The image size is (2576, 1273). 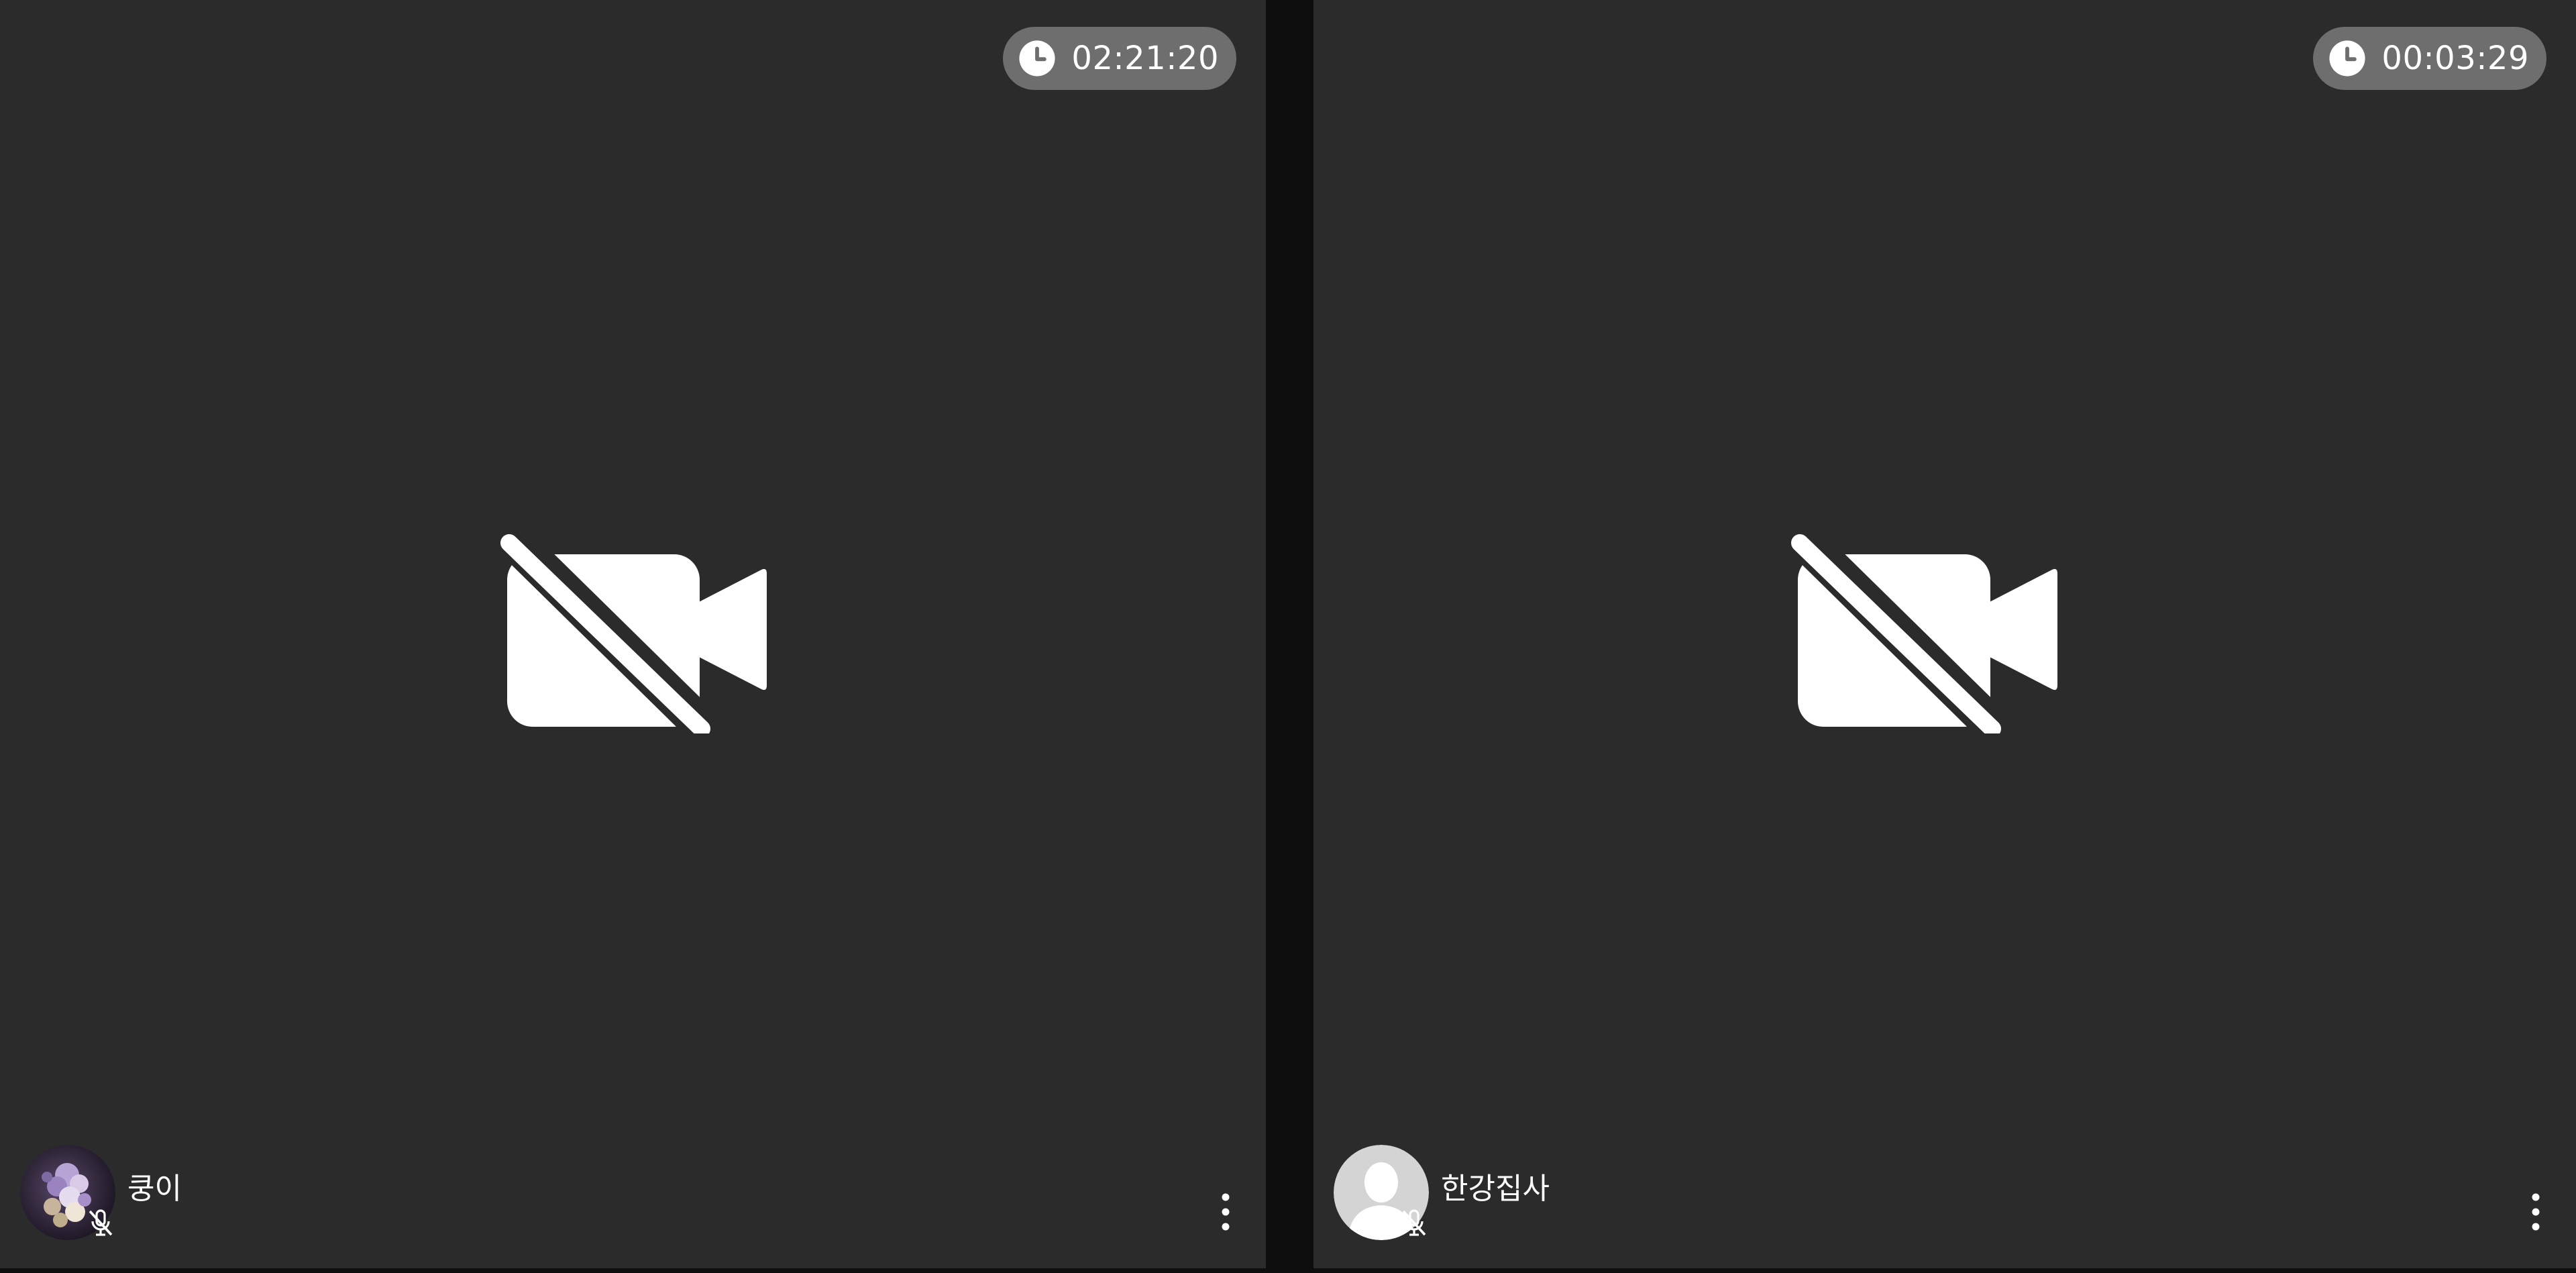 I want to click on call-timer: 02:21:20, so click(x=1119, y=58).